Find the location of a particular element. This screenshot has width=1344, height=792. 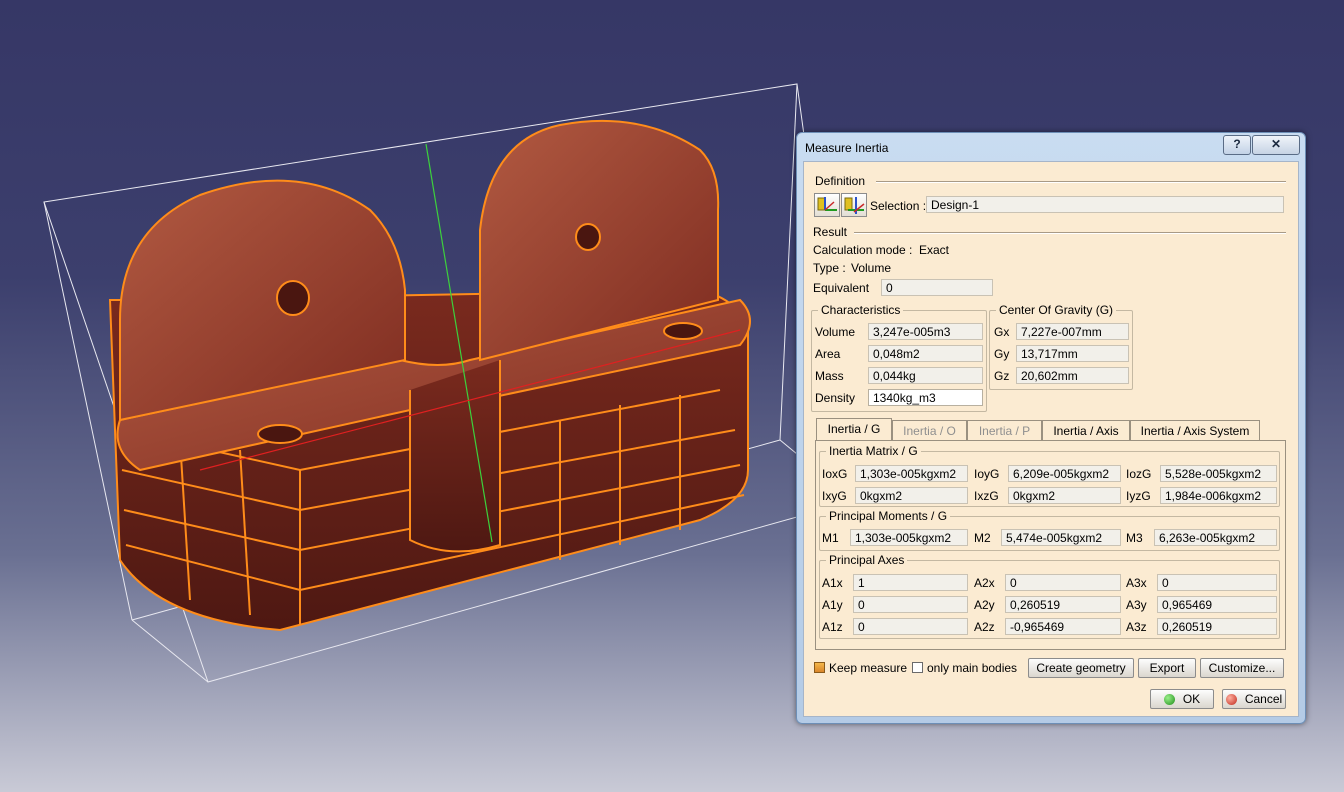

gz-label: Gz is located at coordinates (1002, 376).